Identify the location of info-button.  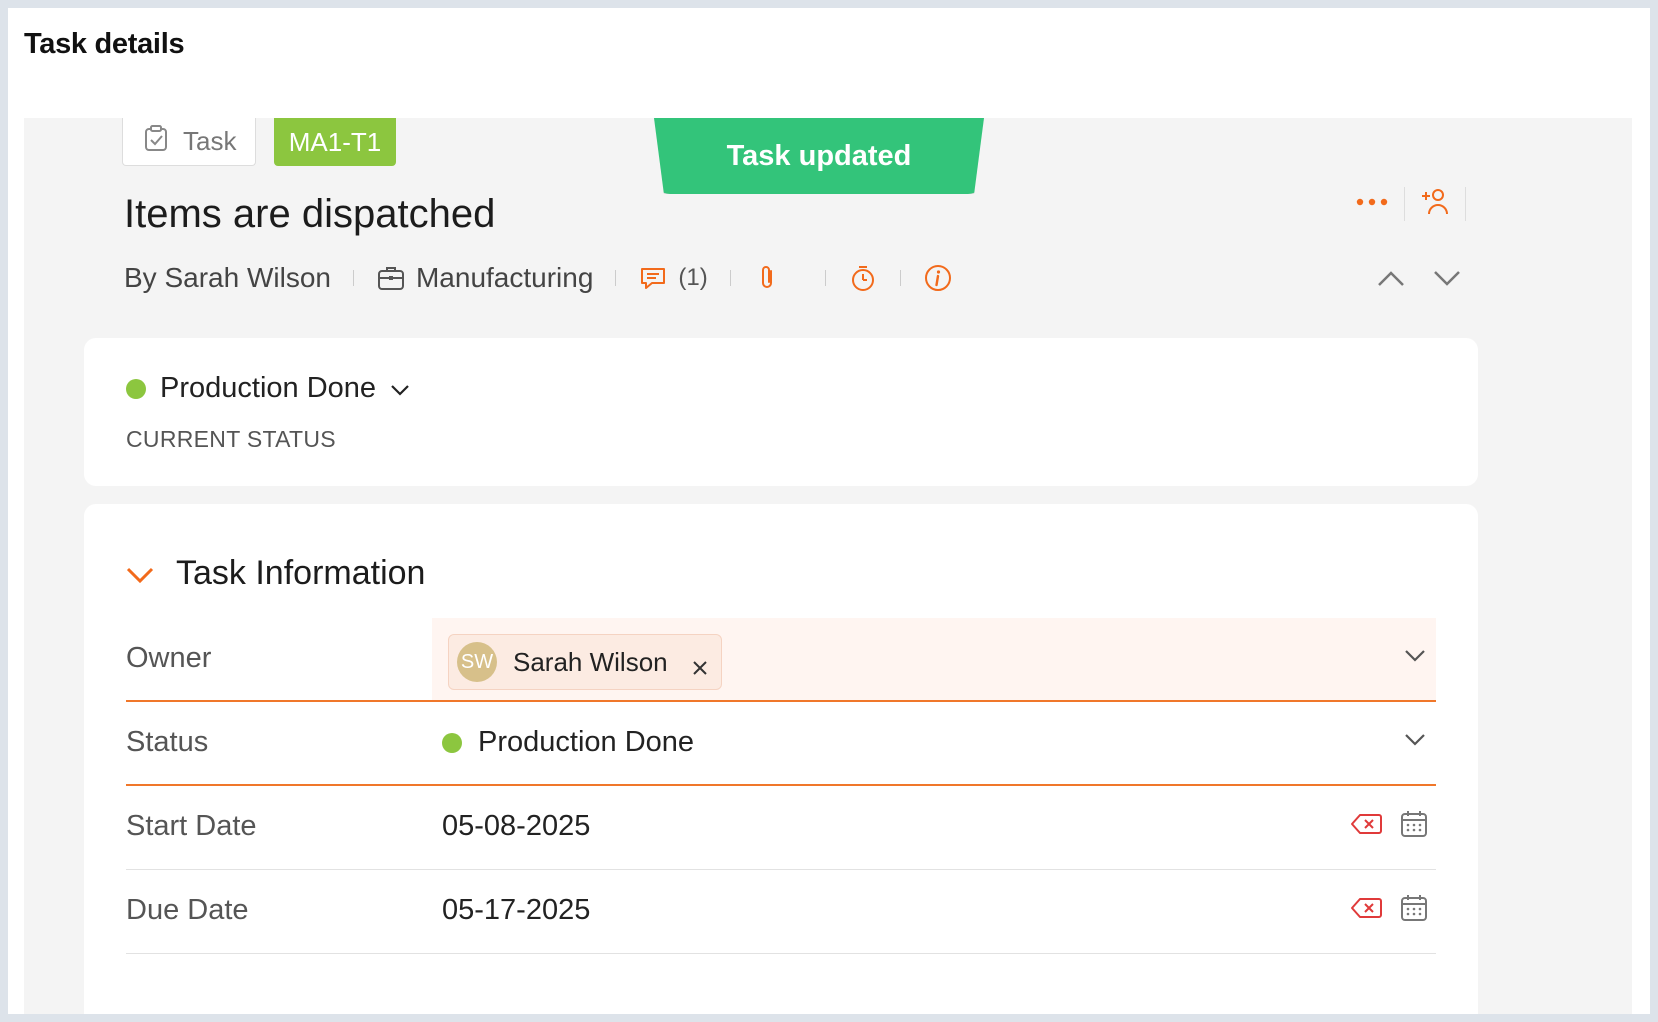
(938, 278).